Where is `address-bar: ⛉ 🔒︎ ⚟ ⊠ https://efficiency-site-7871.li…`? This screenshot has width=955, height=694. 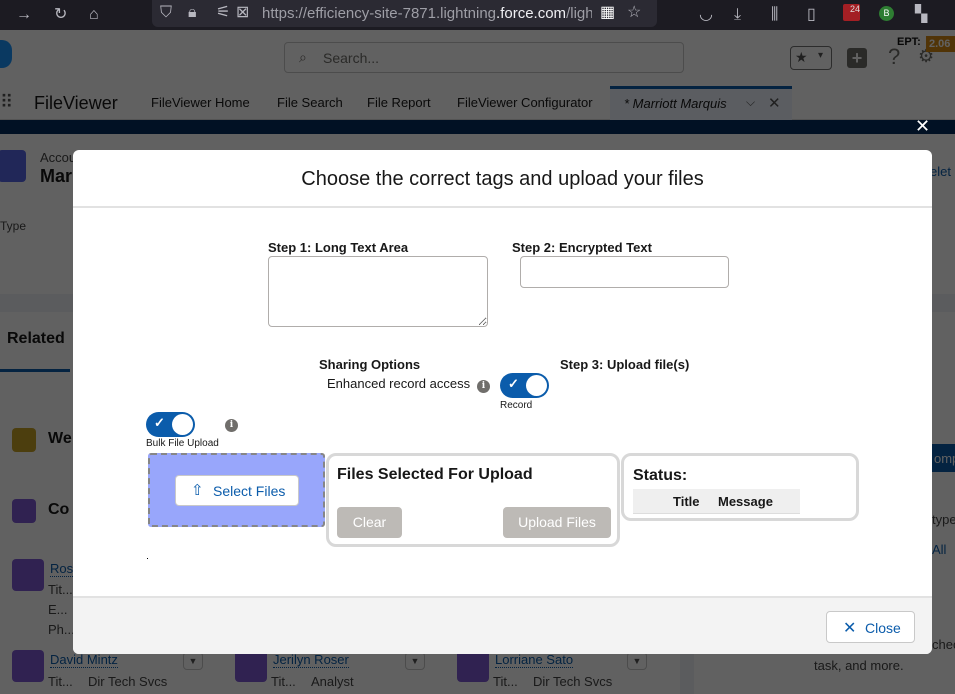 address-bar: ⛉ 🔒︎ ⚟ ⊠ https://efficiency-site-7871.li… is located at coordinates (404, 13).